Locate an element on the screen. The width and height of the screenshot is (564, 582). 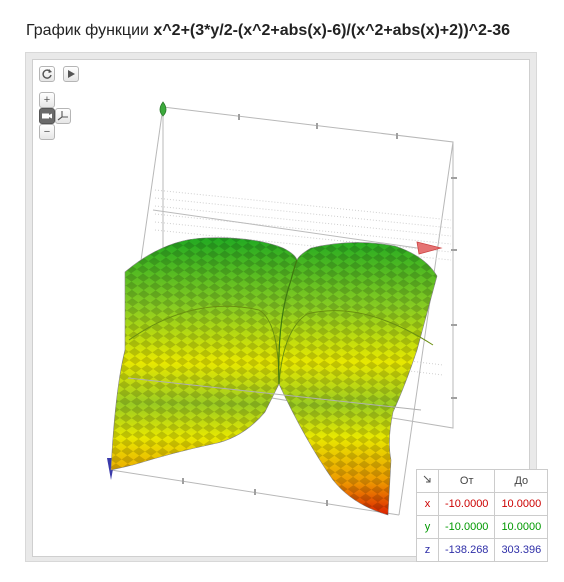
range-row-x: x -10.0000 10.0000 is located at coordinates (482, 504).